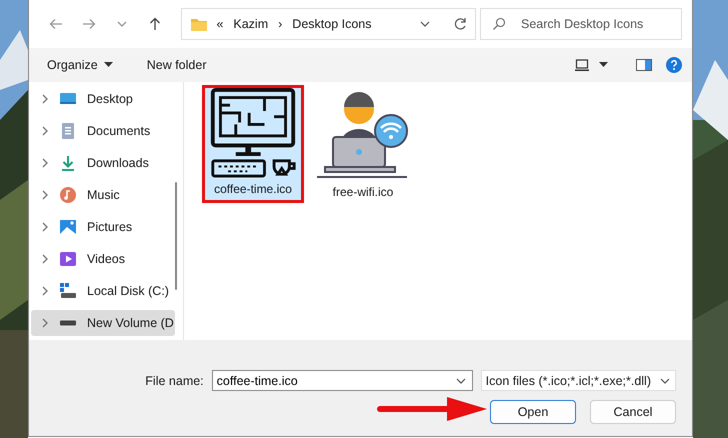  I want to click on breadcrumb: Kazim, so click(250, 24).